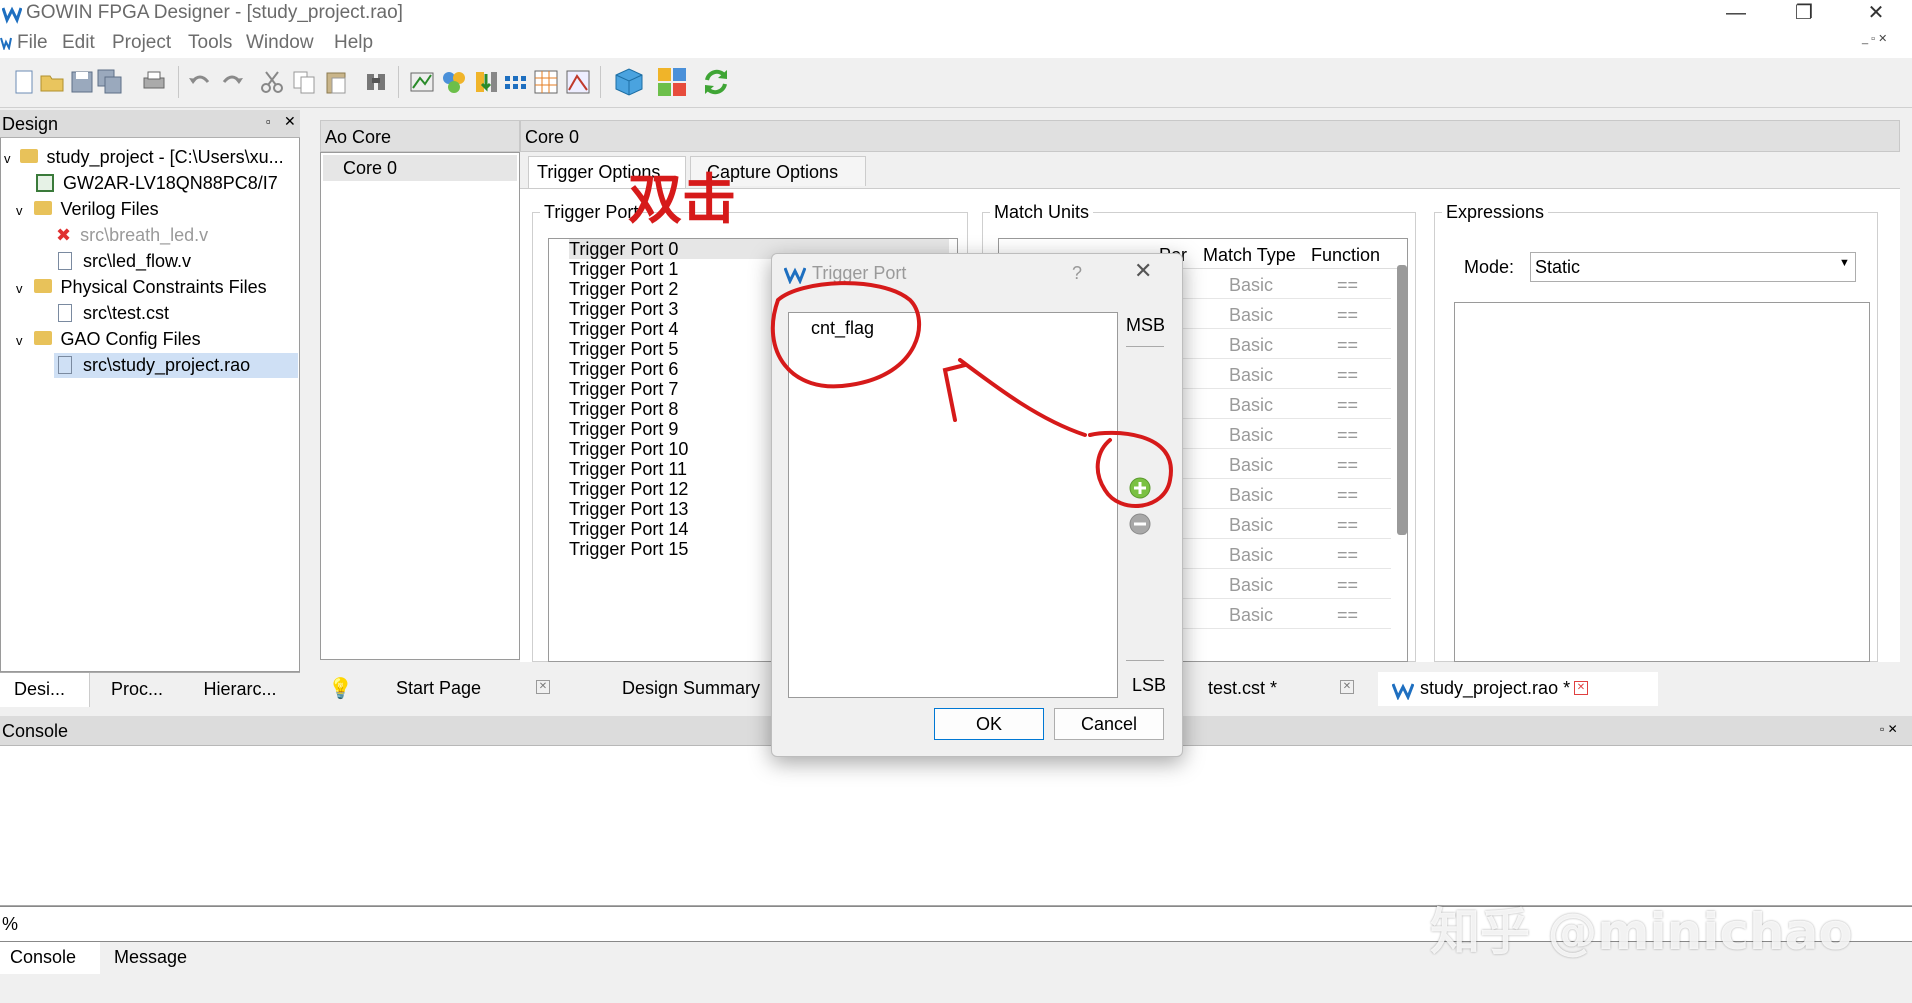 The image size is (1912, 1003). Describe the element at coordinates (78, 43) in the screenshot. I see `menu-edit: Edit` at that location.